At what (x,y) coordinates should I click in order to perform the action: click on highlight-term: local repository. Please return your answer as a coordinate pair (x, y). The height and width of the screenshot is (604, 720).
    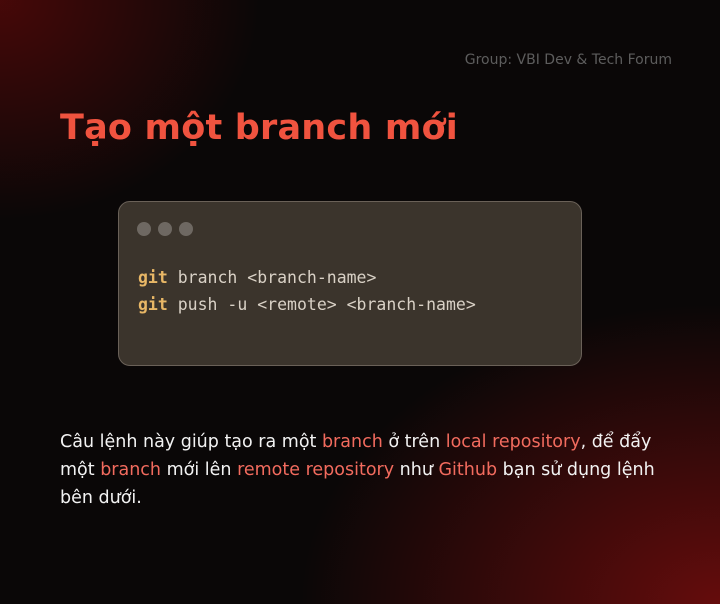
    Looking at the image, I should click on (513, 442).